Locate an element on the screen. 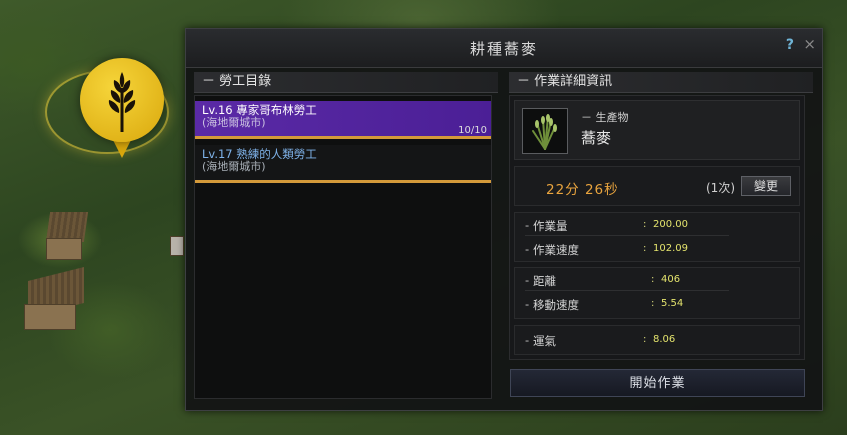 This screenshot has height=435, width=847. stat-row: - 距離 : 406 is located at coordinates (657, 280).